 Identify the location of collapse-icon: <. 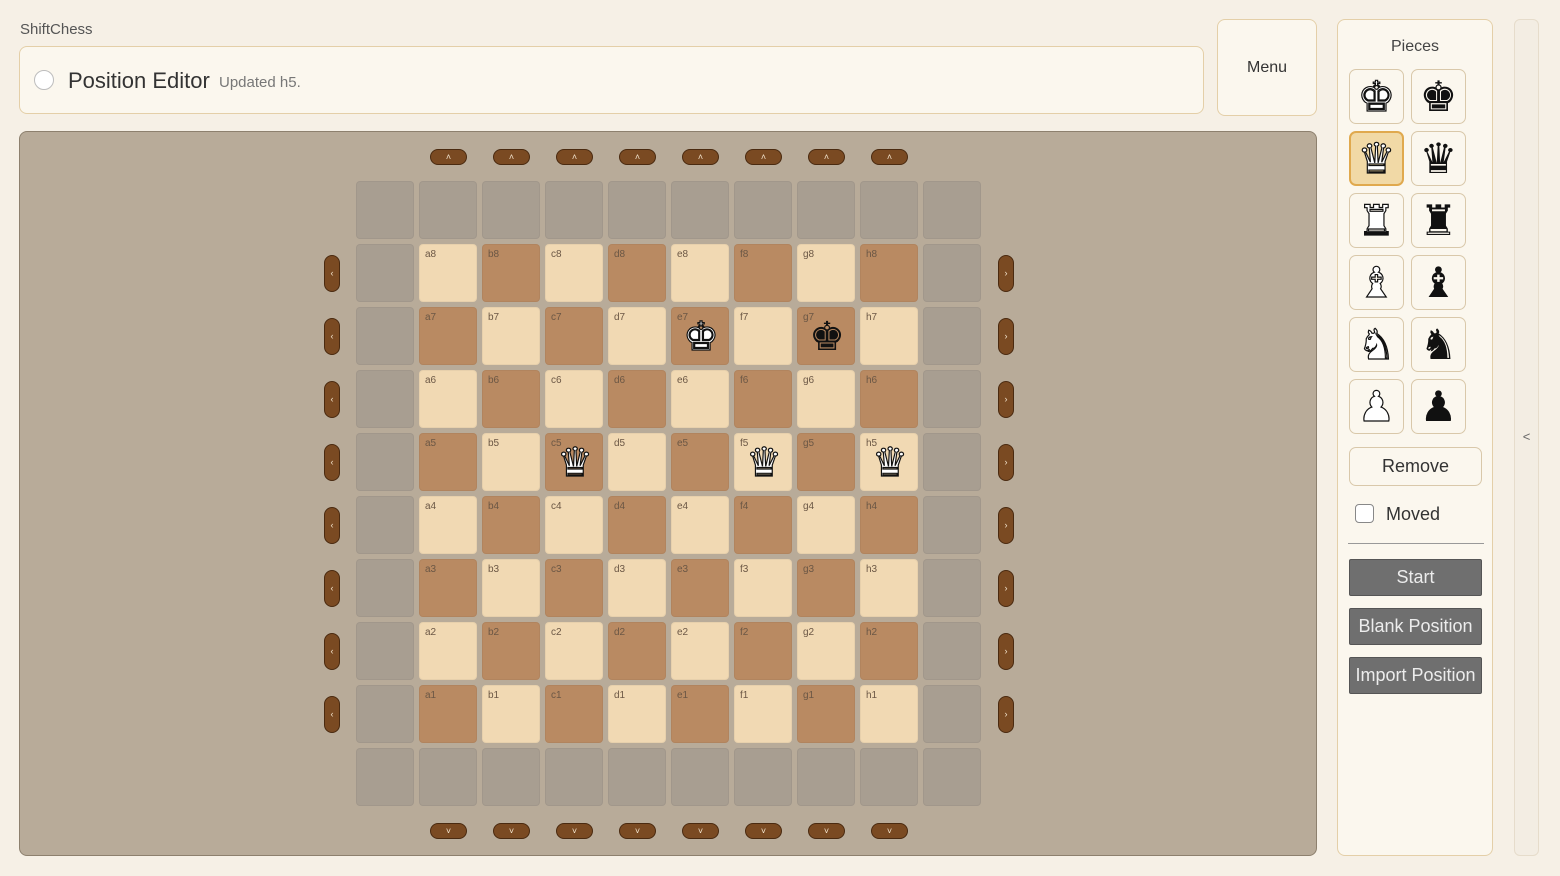
(1526, 436).